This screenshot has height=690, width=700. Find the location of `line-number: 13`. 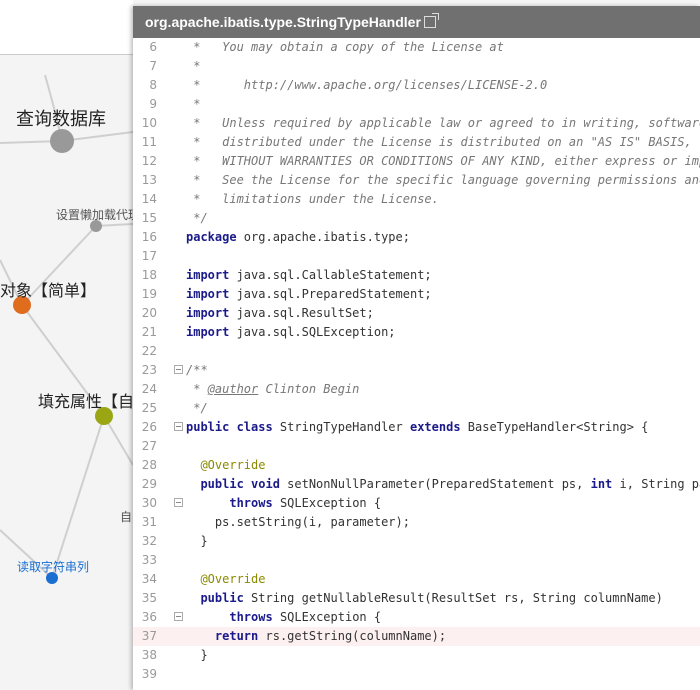

line-number: 13 is located at coordinates (149, 180).